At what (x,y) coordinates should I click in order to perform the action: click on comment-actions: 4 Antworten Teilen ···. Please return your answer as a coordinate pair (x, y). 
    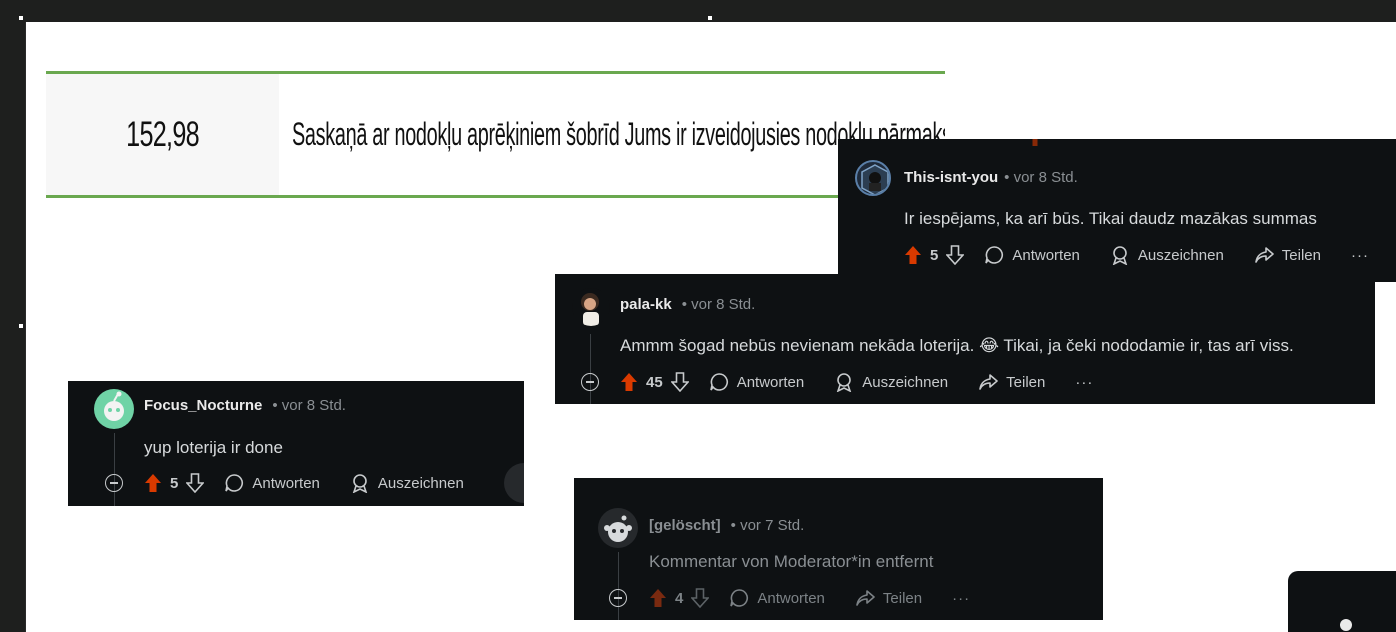
    Looking at the image, I should click on (809, 598).